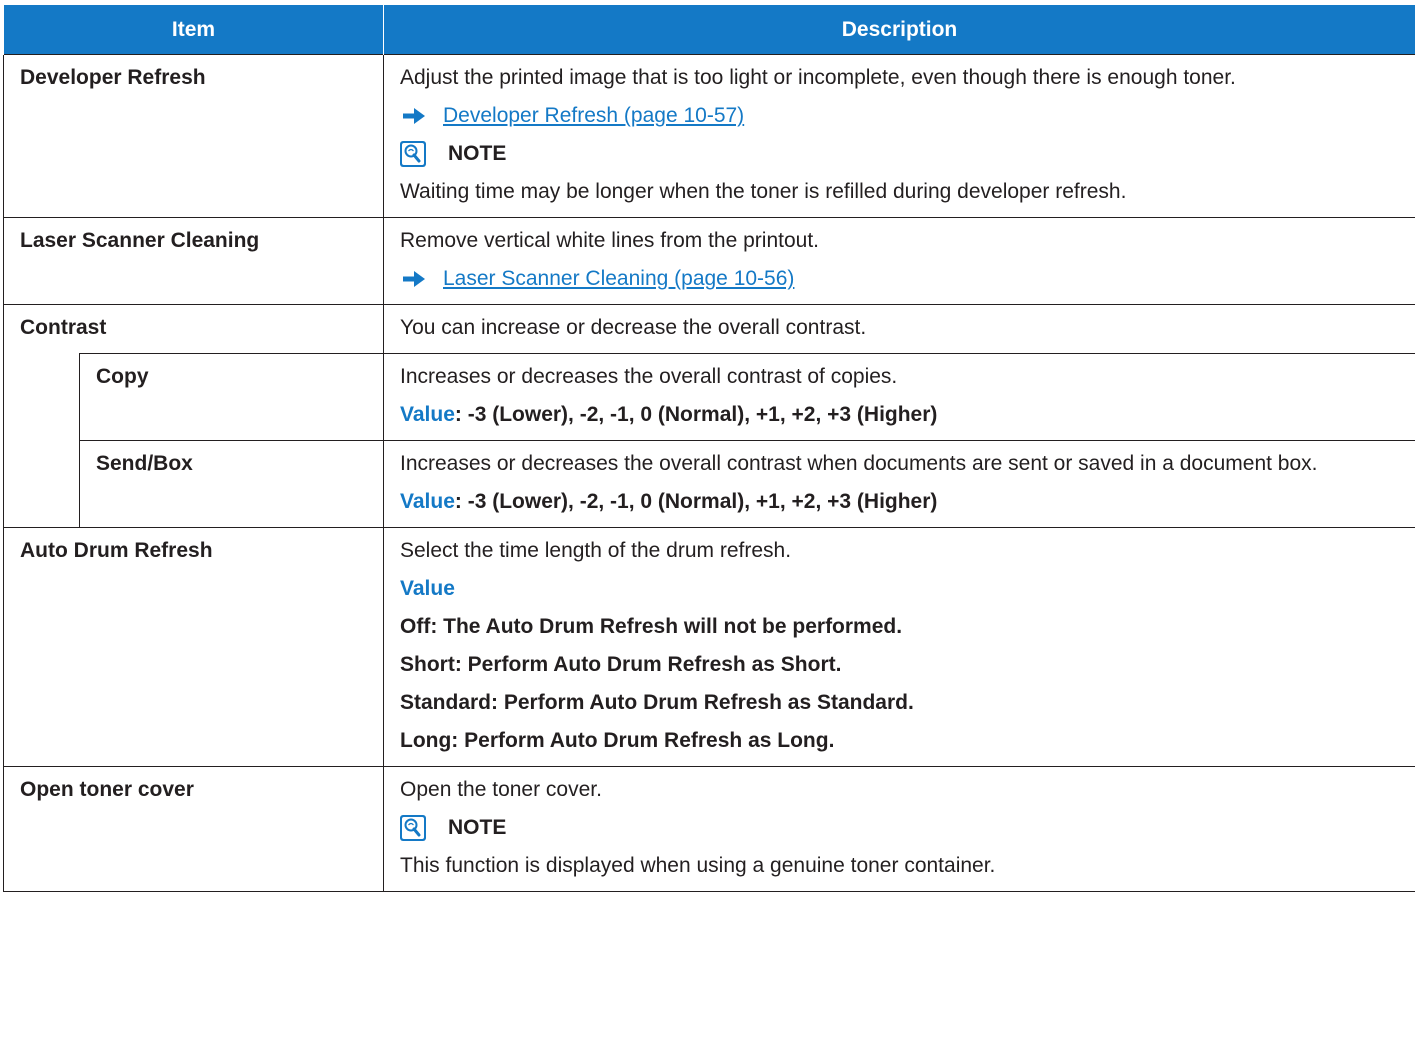 The image size is (1415, 1057). I want to click on item-copy: Copy, so click(231, 397).